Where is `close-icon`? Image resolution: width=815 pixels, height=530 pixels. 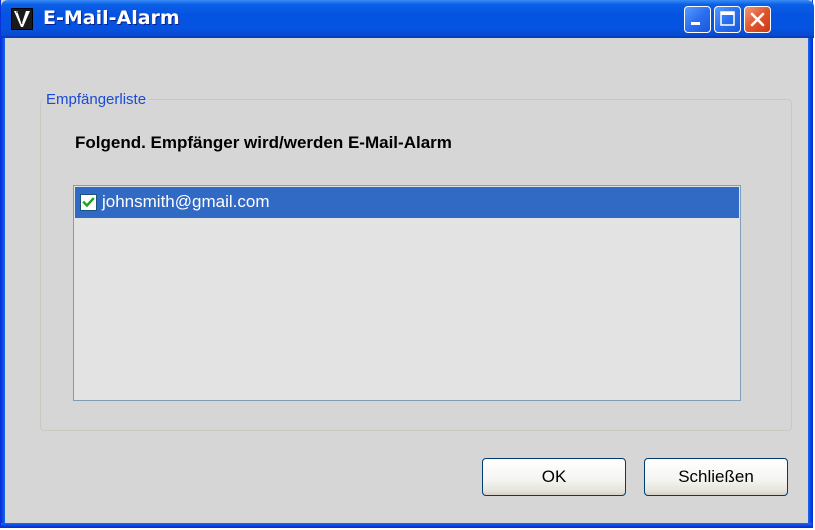 close-icon is located at coordinates (757, 19).